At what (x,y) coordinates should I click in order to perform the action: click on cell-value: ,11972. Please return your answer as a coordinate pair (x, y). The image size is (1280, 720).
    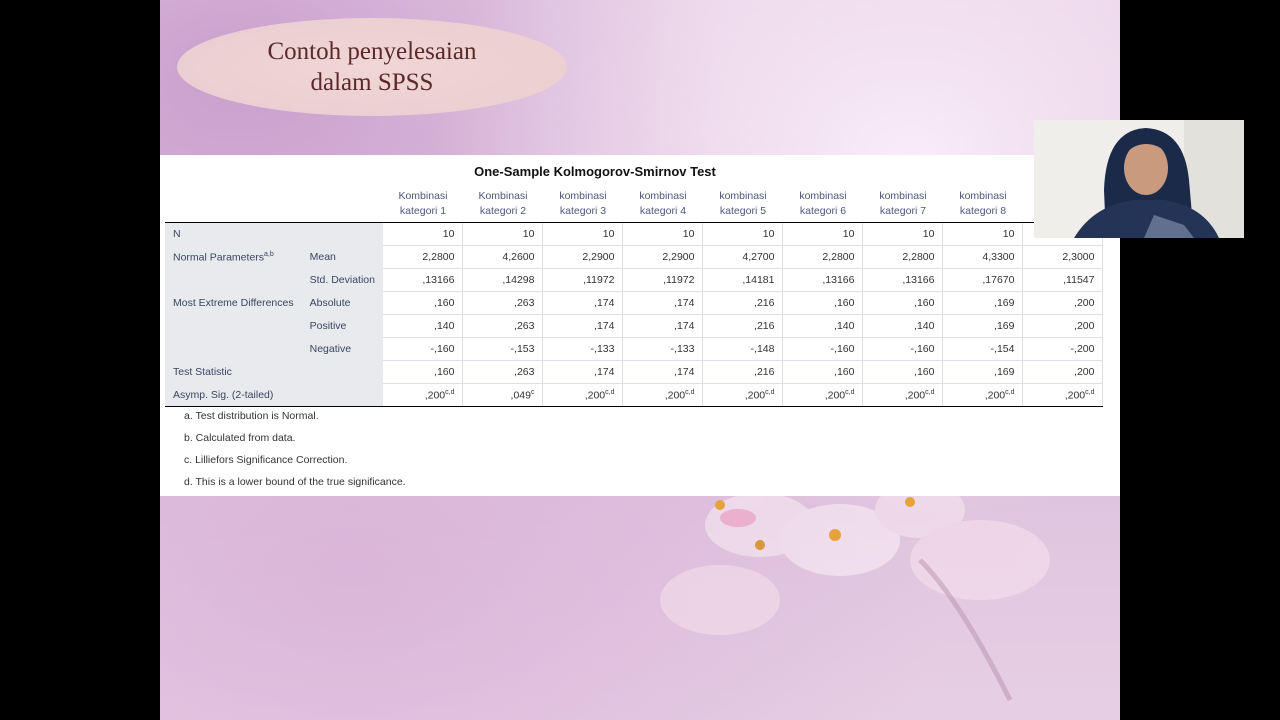
    Looking at the image, I should click on (599, 280).